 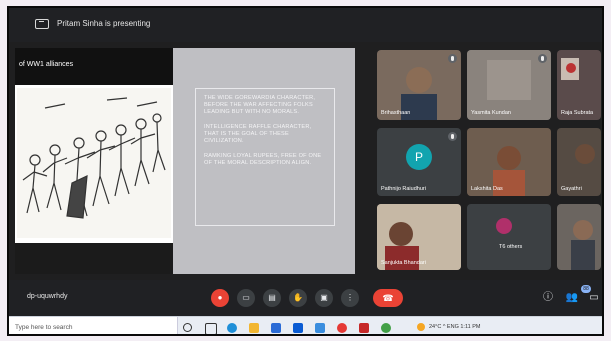 I want to click on camera-button: ▭, so click(x=246, y=298).